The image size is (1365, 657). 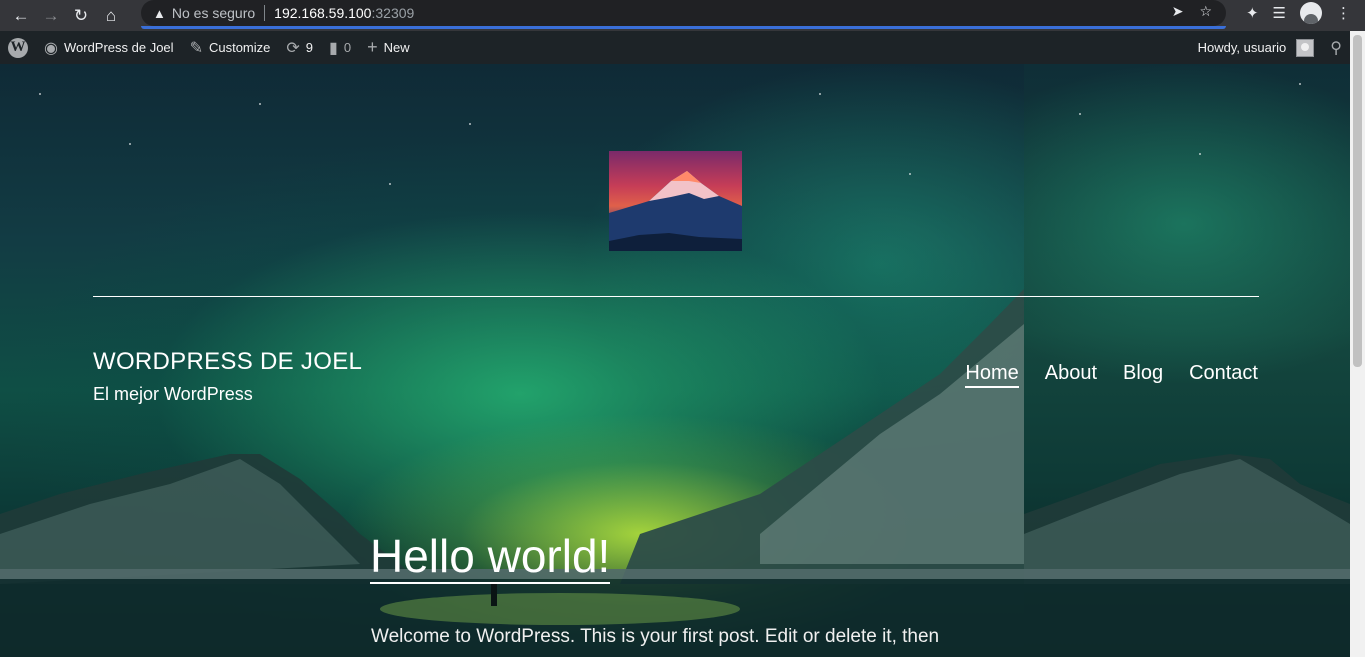 What do you see at coordinates (1223, 375) in the screenshot?
I see `nav-item-contact: Contact` at bounding box center [1223, 375].